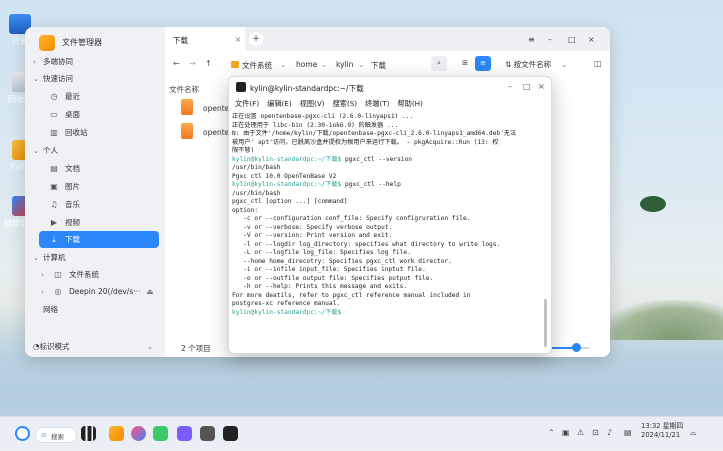 This screenshot has height=451, width=723. What do you see at coordinates (184, 433) in the screenshot?
I see `app-store-icon` at bounding box center [184, 433].